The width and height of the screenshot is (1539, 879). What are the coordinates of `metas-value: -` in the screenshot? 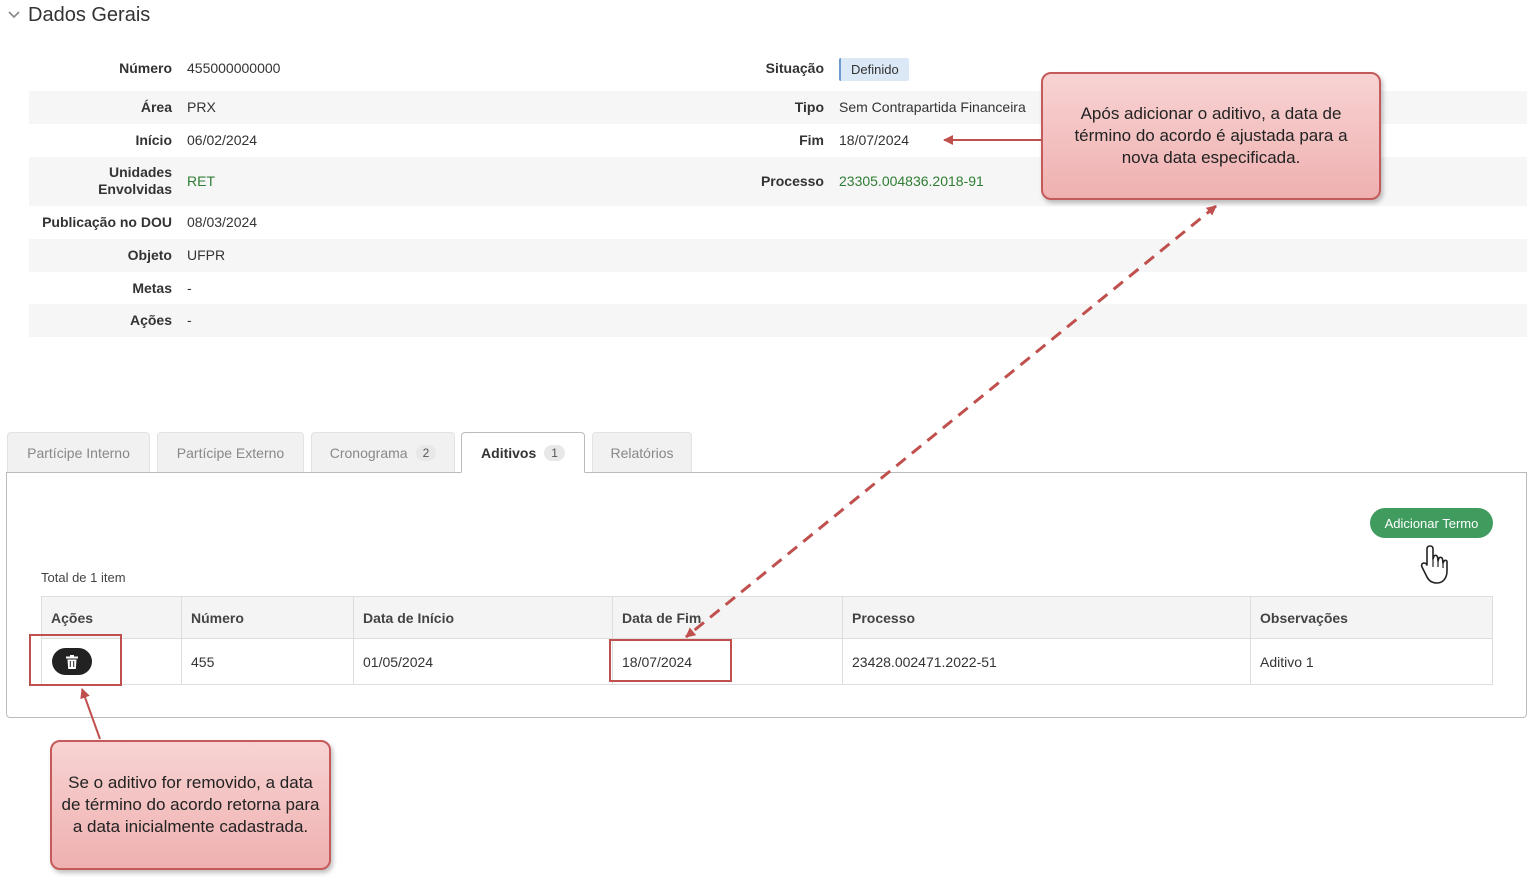 It's located at (189, 288).